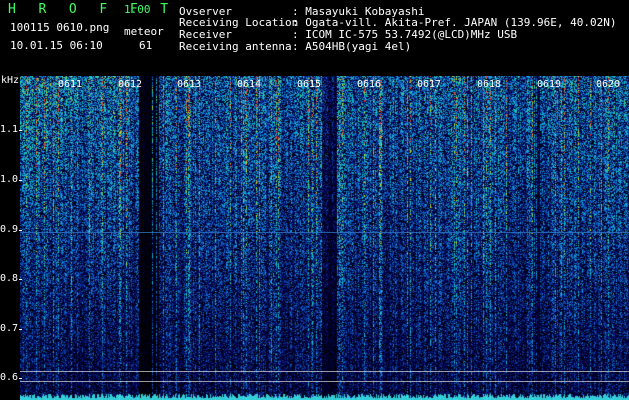 The image size is (629, 400). I want to click on receiver-label: Receiver, so click(205, 34).